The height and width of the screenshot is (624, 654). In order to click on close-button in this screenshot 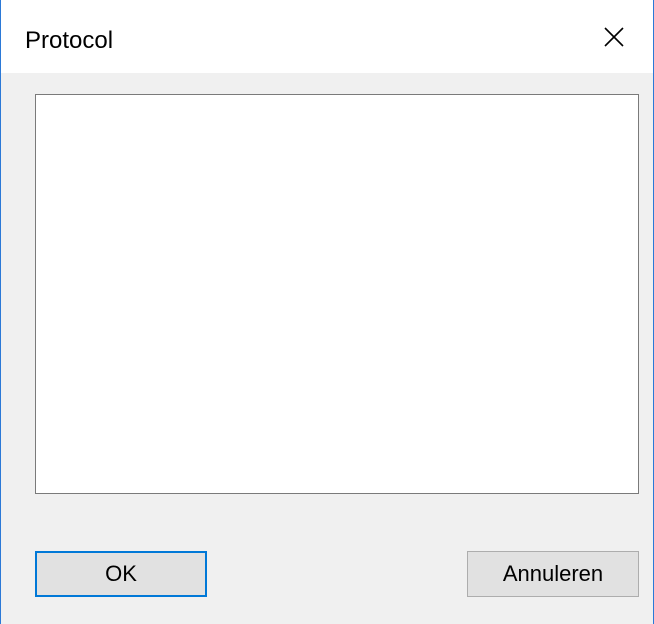, I will do `click(614, 36)`.